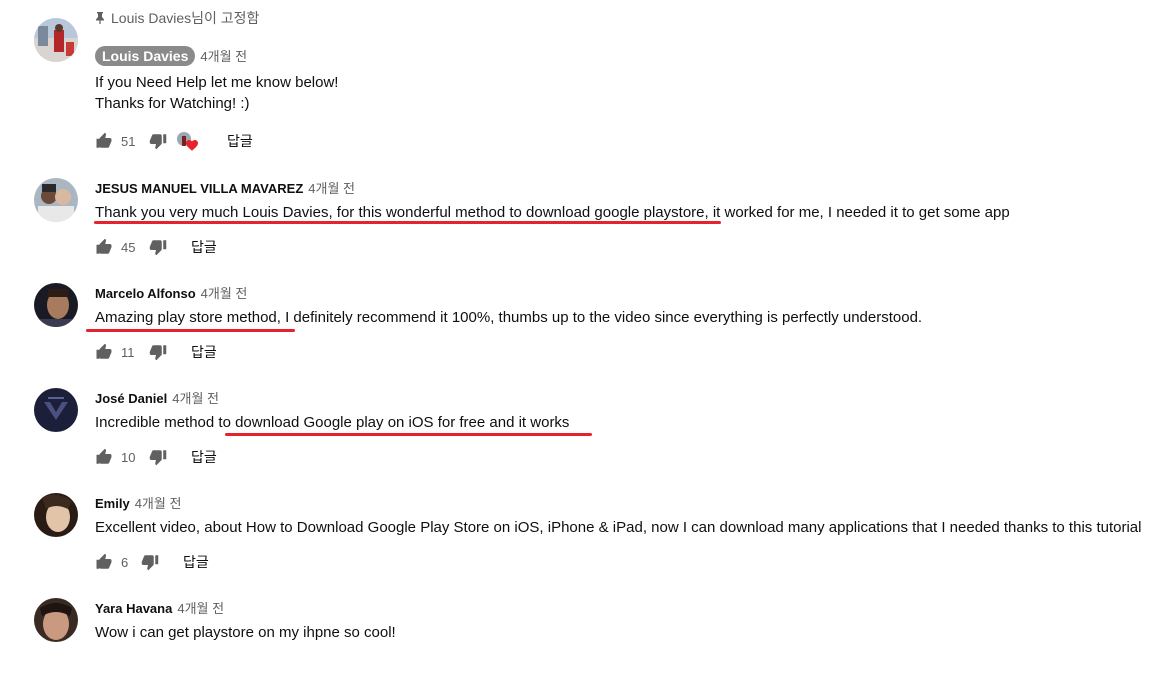 The height and width of the screenshot is (698, 1173). I want to click on pin-icon, so click(100, 18).